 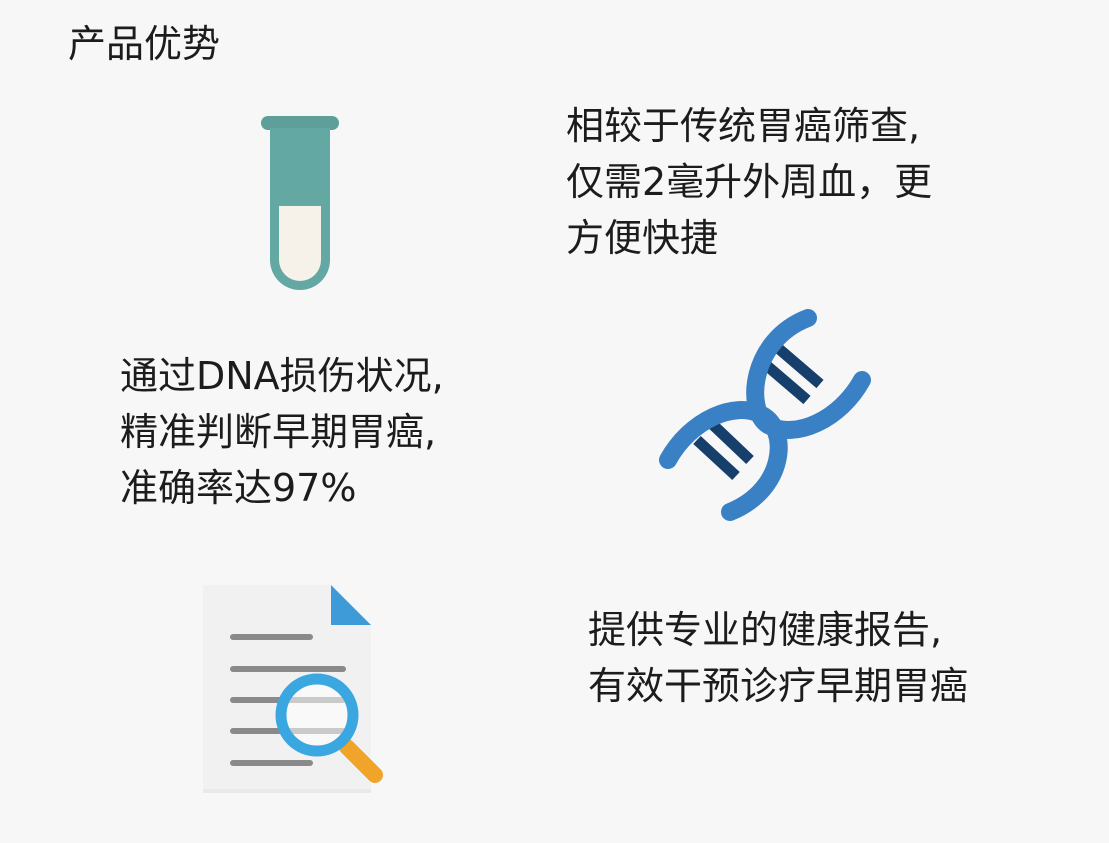 I want to click on feature-line: 仅需2毫升外周血，更, so click(x=749, y=182).